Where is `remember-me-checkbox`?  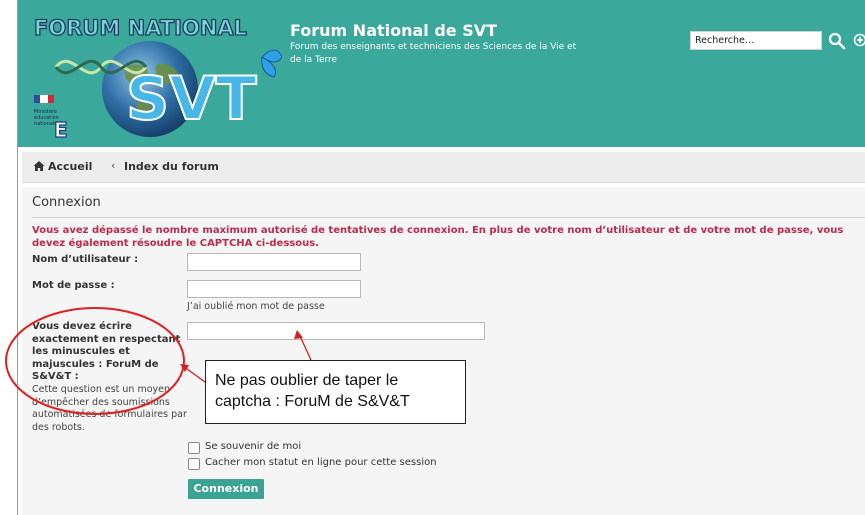 remember-me-checkbox is located at coordinates (194, 448).